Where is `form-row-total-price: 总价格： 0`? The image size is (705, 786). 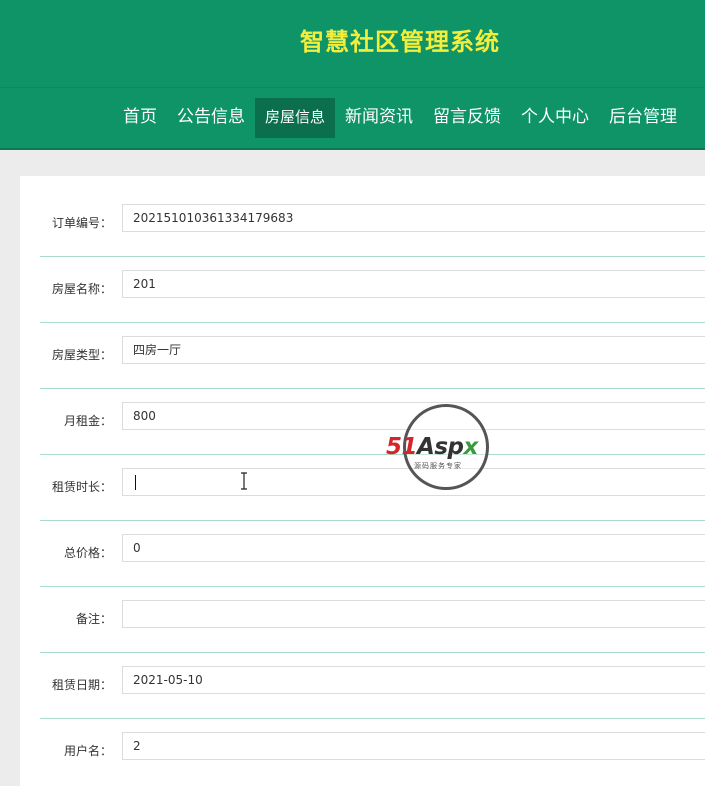 form-row-total-price: 总价格： 0 is located at coordinates (372, 553).